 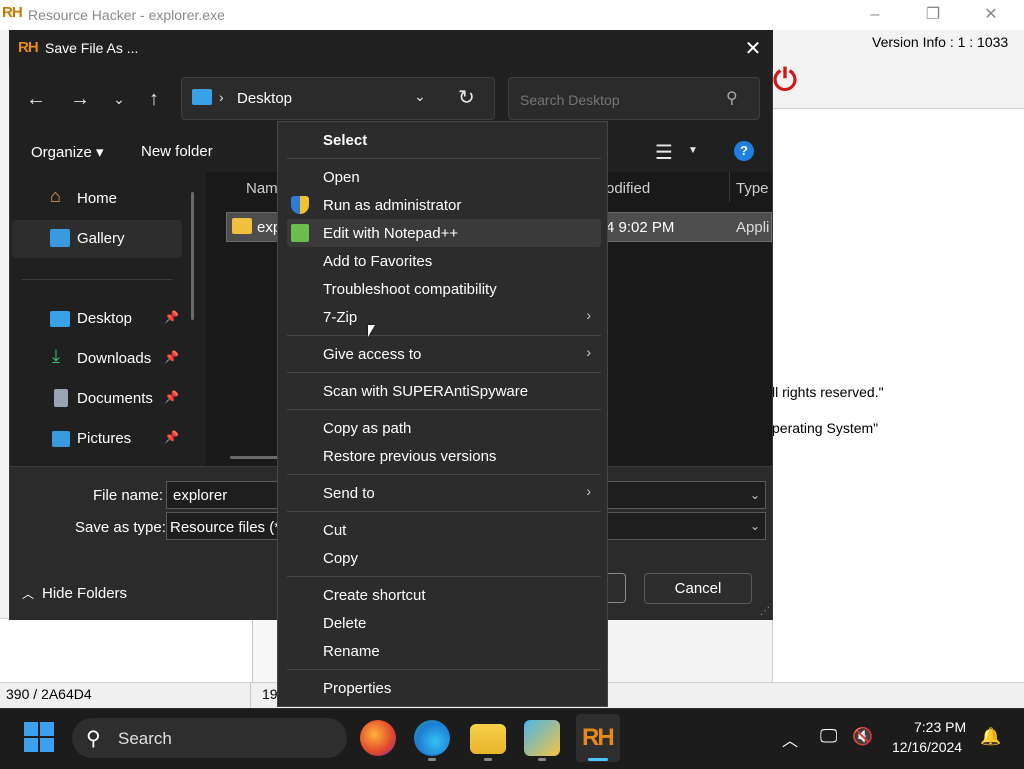 What do you see at coordinates (378, 738) in the screenshot?
I see `firefox-icon` at bounding box center [378, 738].